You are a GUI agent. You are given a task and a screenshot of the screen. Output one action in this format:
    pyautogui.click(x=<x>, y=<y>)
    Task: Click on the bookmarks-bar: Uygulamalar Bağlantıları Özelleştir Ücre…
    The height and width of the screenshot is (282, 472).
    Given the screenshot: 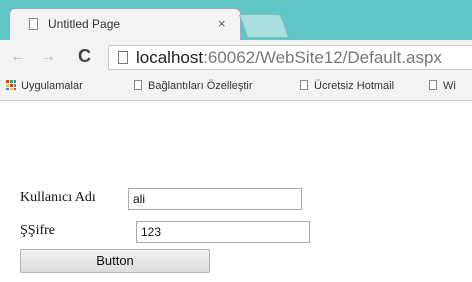 What is the action you would take?
    pyautogui.click(x=236, y=87)
    